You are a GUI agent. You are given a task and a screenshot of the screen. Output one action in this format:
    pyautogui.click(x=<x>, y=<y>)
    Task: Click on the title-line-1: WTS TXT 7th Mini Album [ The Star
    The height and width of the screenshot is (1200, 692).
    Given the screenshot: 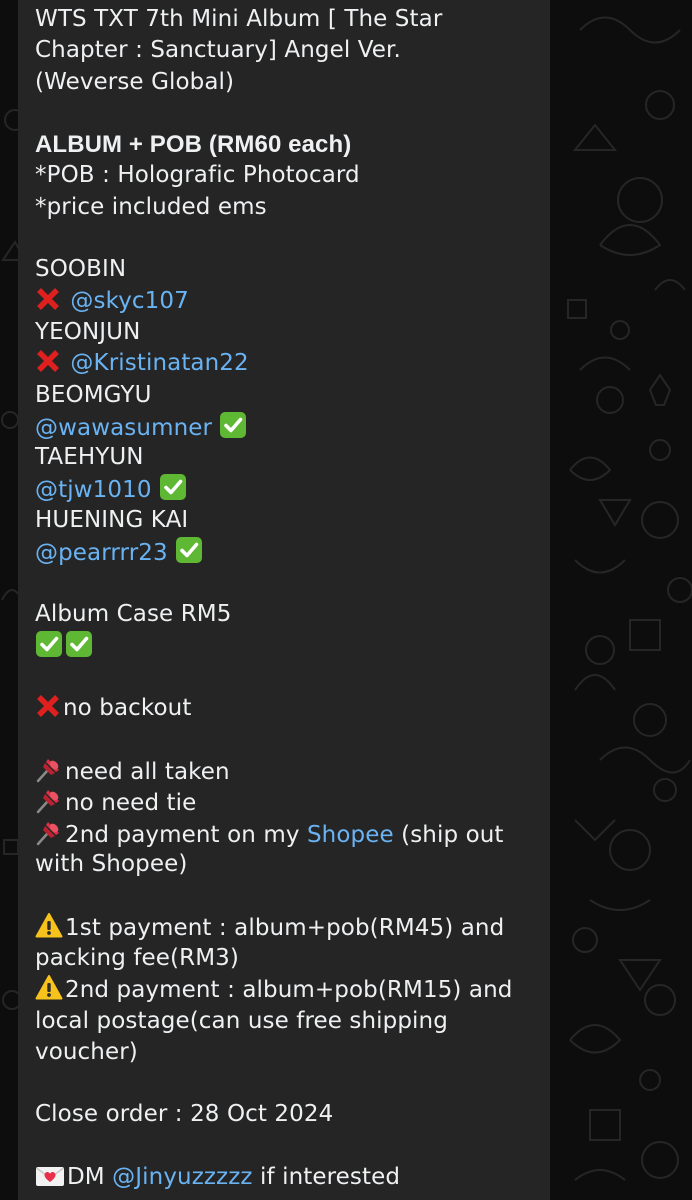 What is the action you would take?
    pyautogui.click(x=239, y=19)
    